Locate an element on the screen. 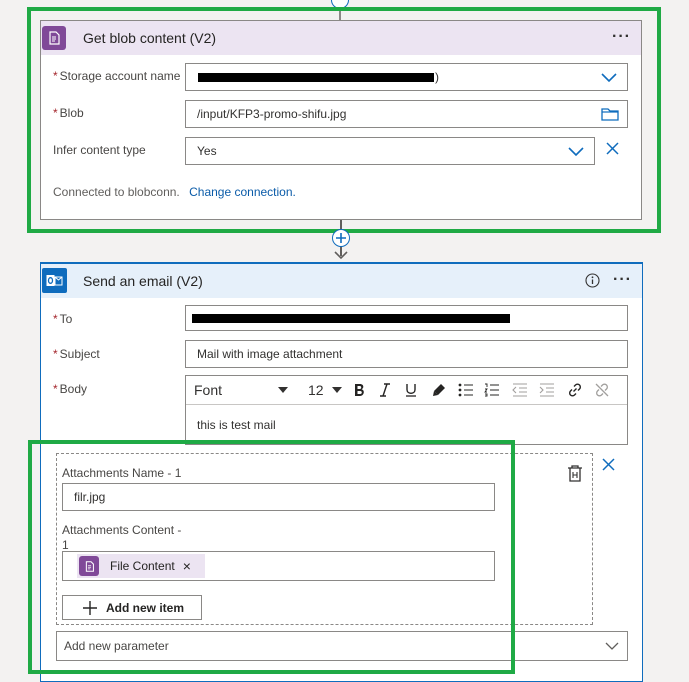 The width and height of the screenshot is (689, 682). to-input is located at coordinates (406, 318).